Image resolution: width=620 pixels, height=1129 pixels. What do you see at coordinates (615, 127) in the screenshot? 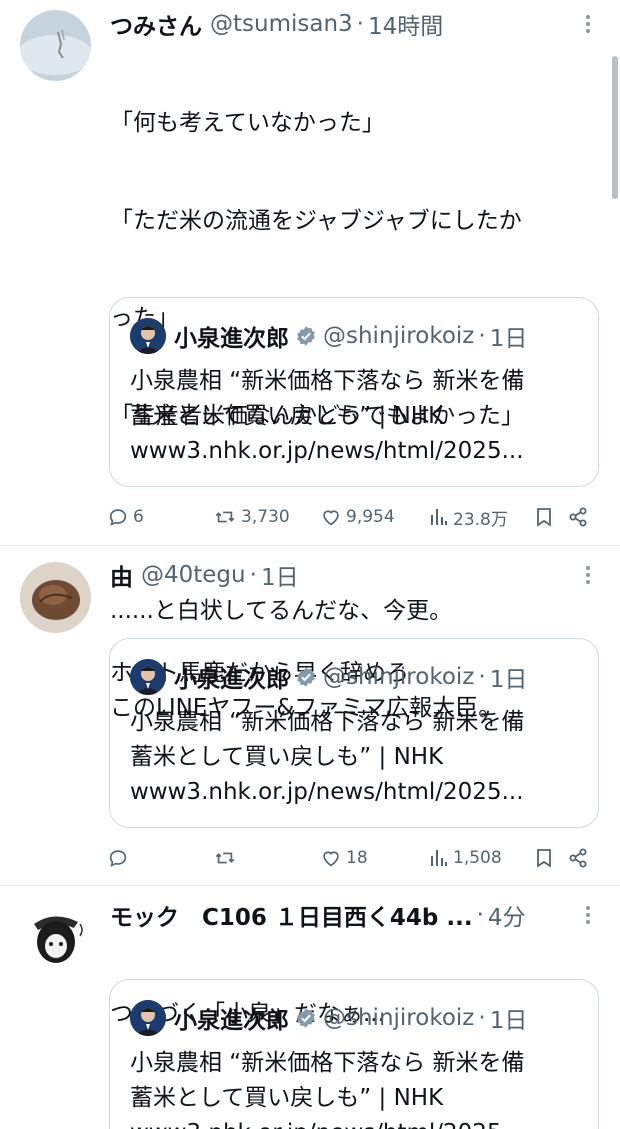
I see `scrollbar` at bounding box center [615, 127].